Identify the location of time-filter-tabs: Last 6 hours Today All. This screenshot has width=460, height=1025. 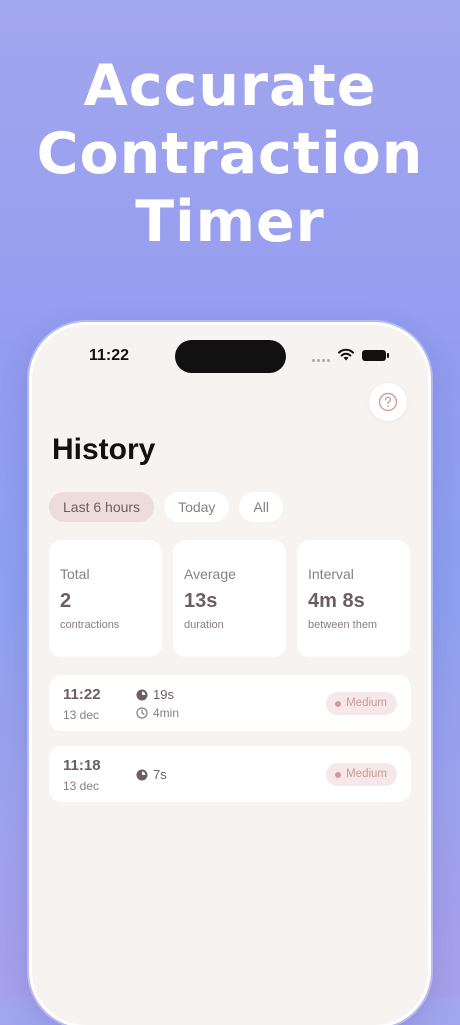
(166, 507).